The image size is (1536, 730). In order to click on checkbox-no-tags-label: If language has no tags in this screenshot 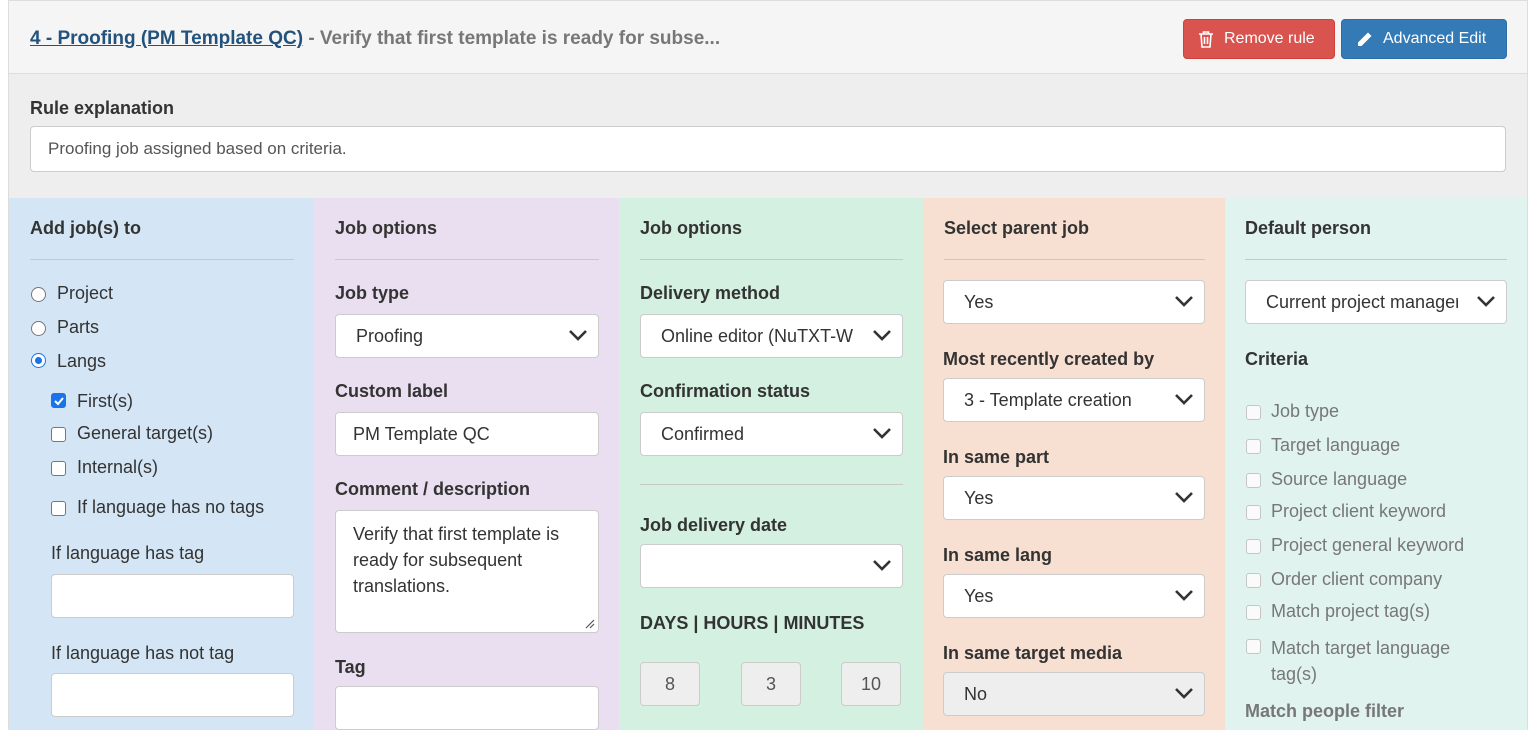, I will do `click(171, 507)`.